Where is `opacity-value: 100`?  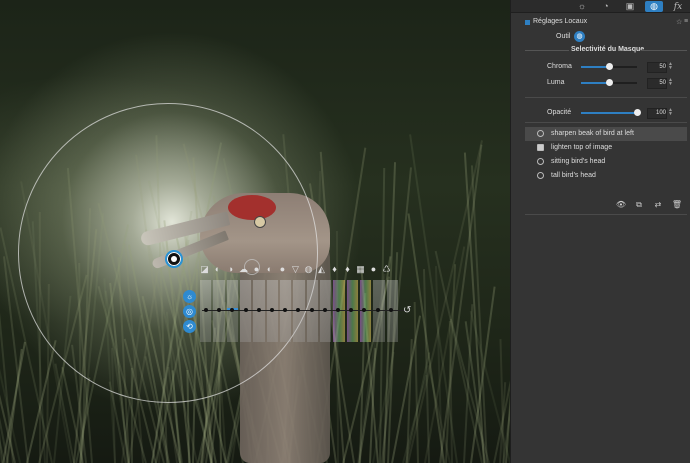 opacity-value: 100 is located at coordinates (657, 113).